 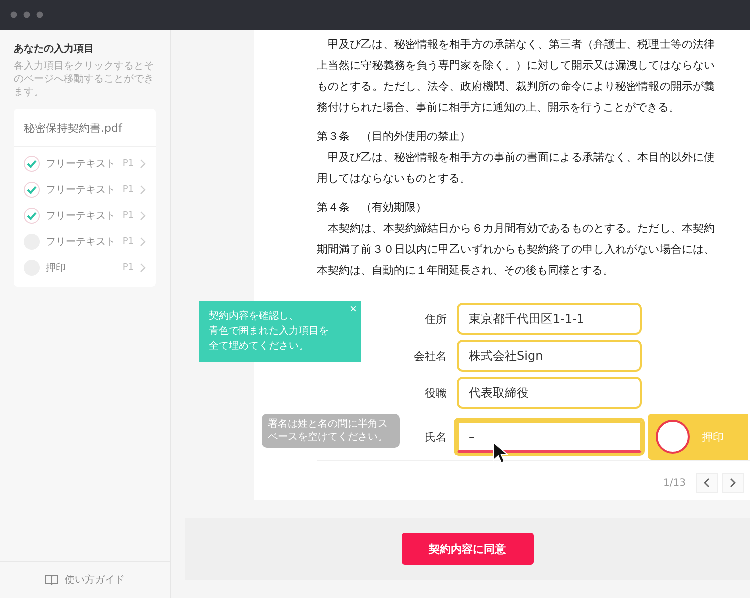 What do you see at coordinates (54, 49) in the screenshot?
I see `sidebar-title: あなたの入力項目` at bounding box center [54, 49].